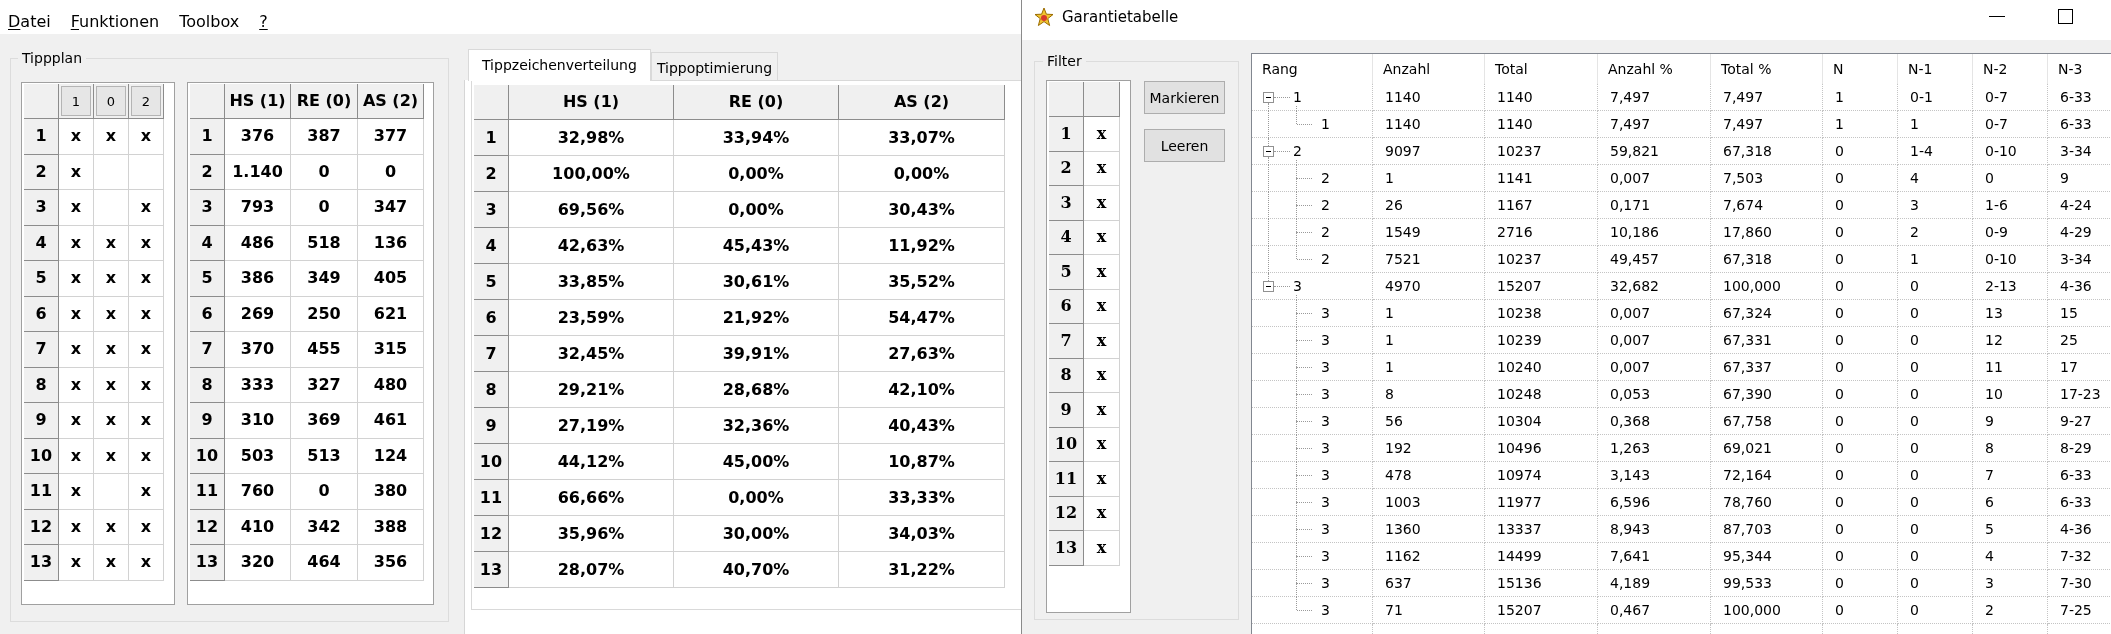 The width and height of the screenshot is (2111, 634). What do you see at coordinates (146, 101) in the screenshot?
I see `column-header-button: 2` at bounding box center [146, 101].